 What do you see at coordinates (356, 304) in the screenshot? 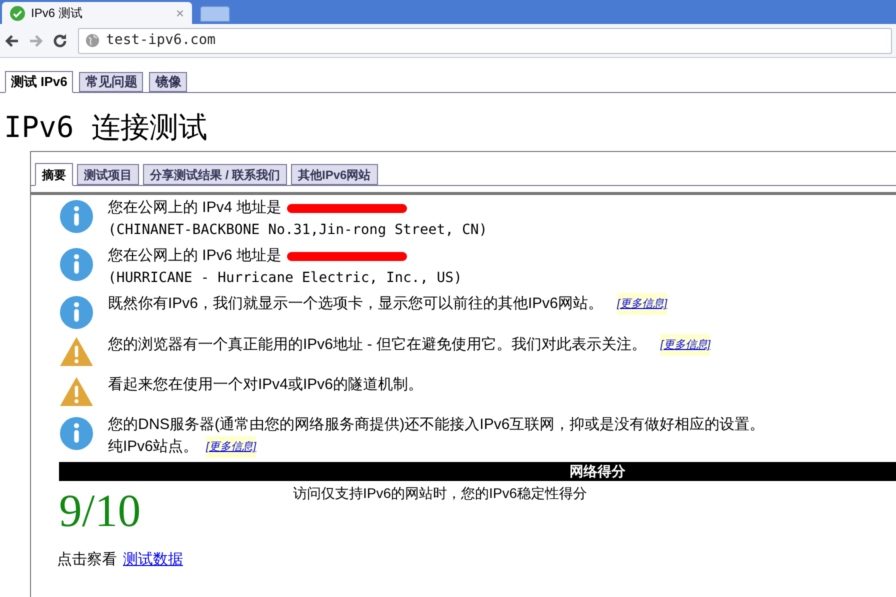
I see `message-text: 既然你有IPv6，我们就显示一个选项卡，显示您可以前往的其他IPv6网站。` at bounding box center [356, 304].